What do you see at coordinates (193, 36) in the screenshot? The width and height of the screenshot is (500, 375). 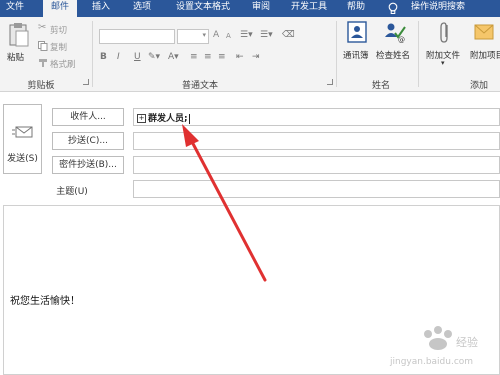 I see `font-size-select: ▾` at bounding box center [193, 36].